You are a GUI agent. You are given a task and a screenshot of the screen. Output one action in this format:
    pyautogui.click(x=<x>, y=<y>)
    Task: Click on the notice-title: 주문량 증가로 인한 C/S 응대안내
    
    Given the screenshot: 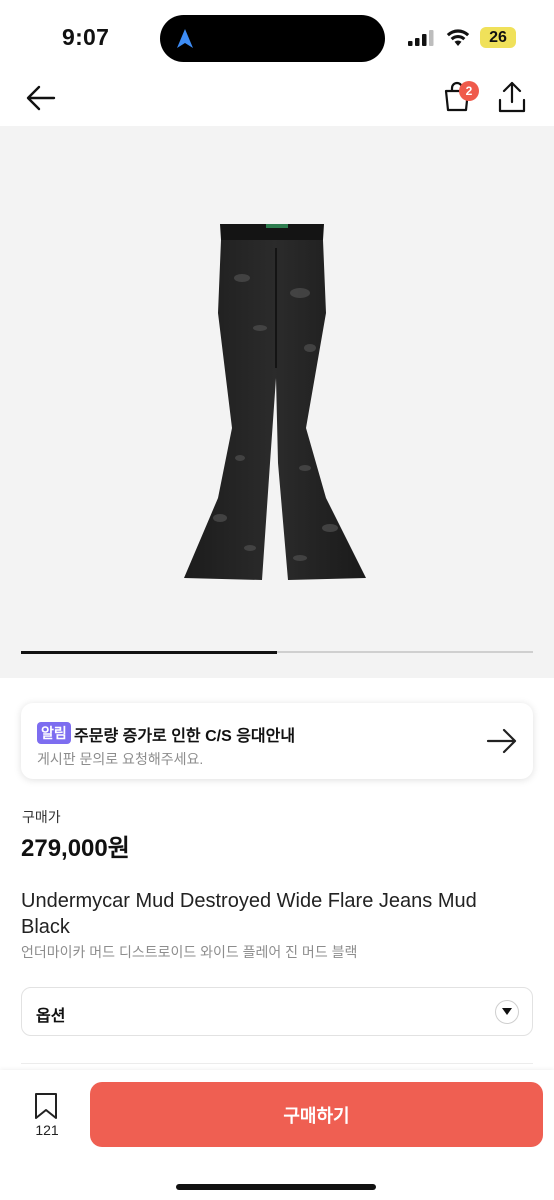 What is the action you would take?
    pyautogui.click(x=185, y=736)
    